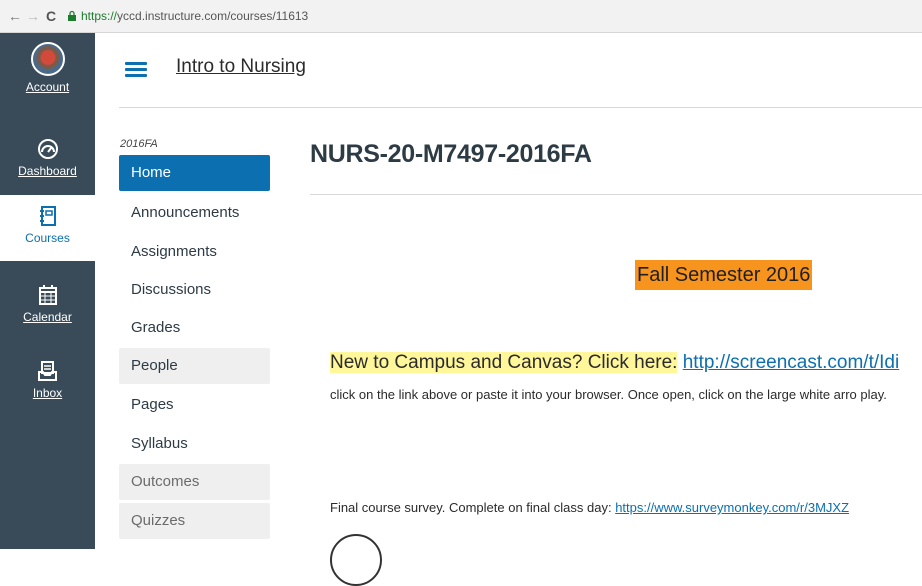  I want to click on survey-link: https://www.surveymonkey.com/r/3MJXZ, so click(732, 507).